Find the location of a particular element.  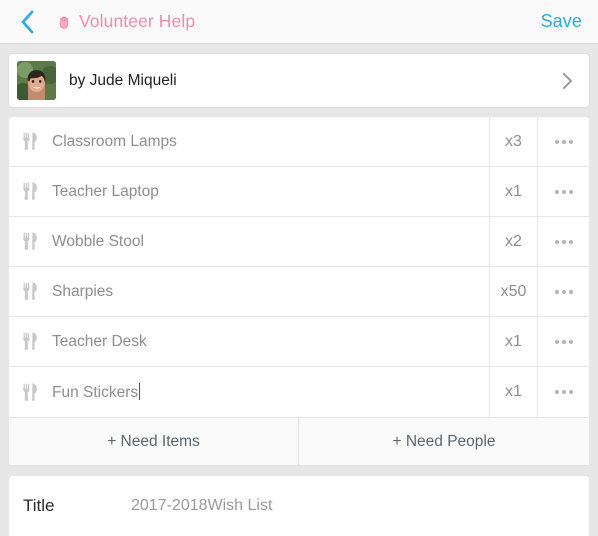

title-row: Title 2017-2018Wish List is located at coordinates (299, 506).